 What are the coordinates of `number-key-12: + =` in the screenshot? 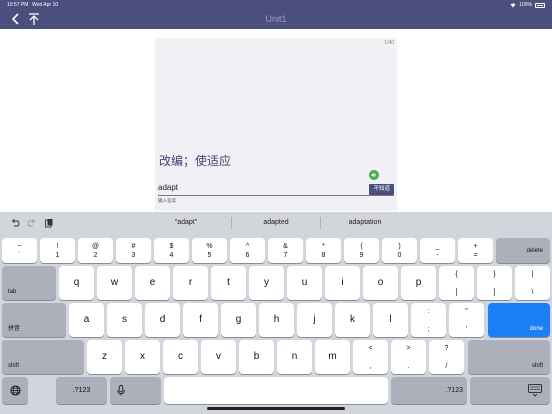 It's located at (475, 250).